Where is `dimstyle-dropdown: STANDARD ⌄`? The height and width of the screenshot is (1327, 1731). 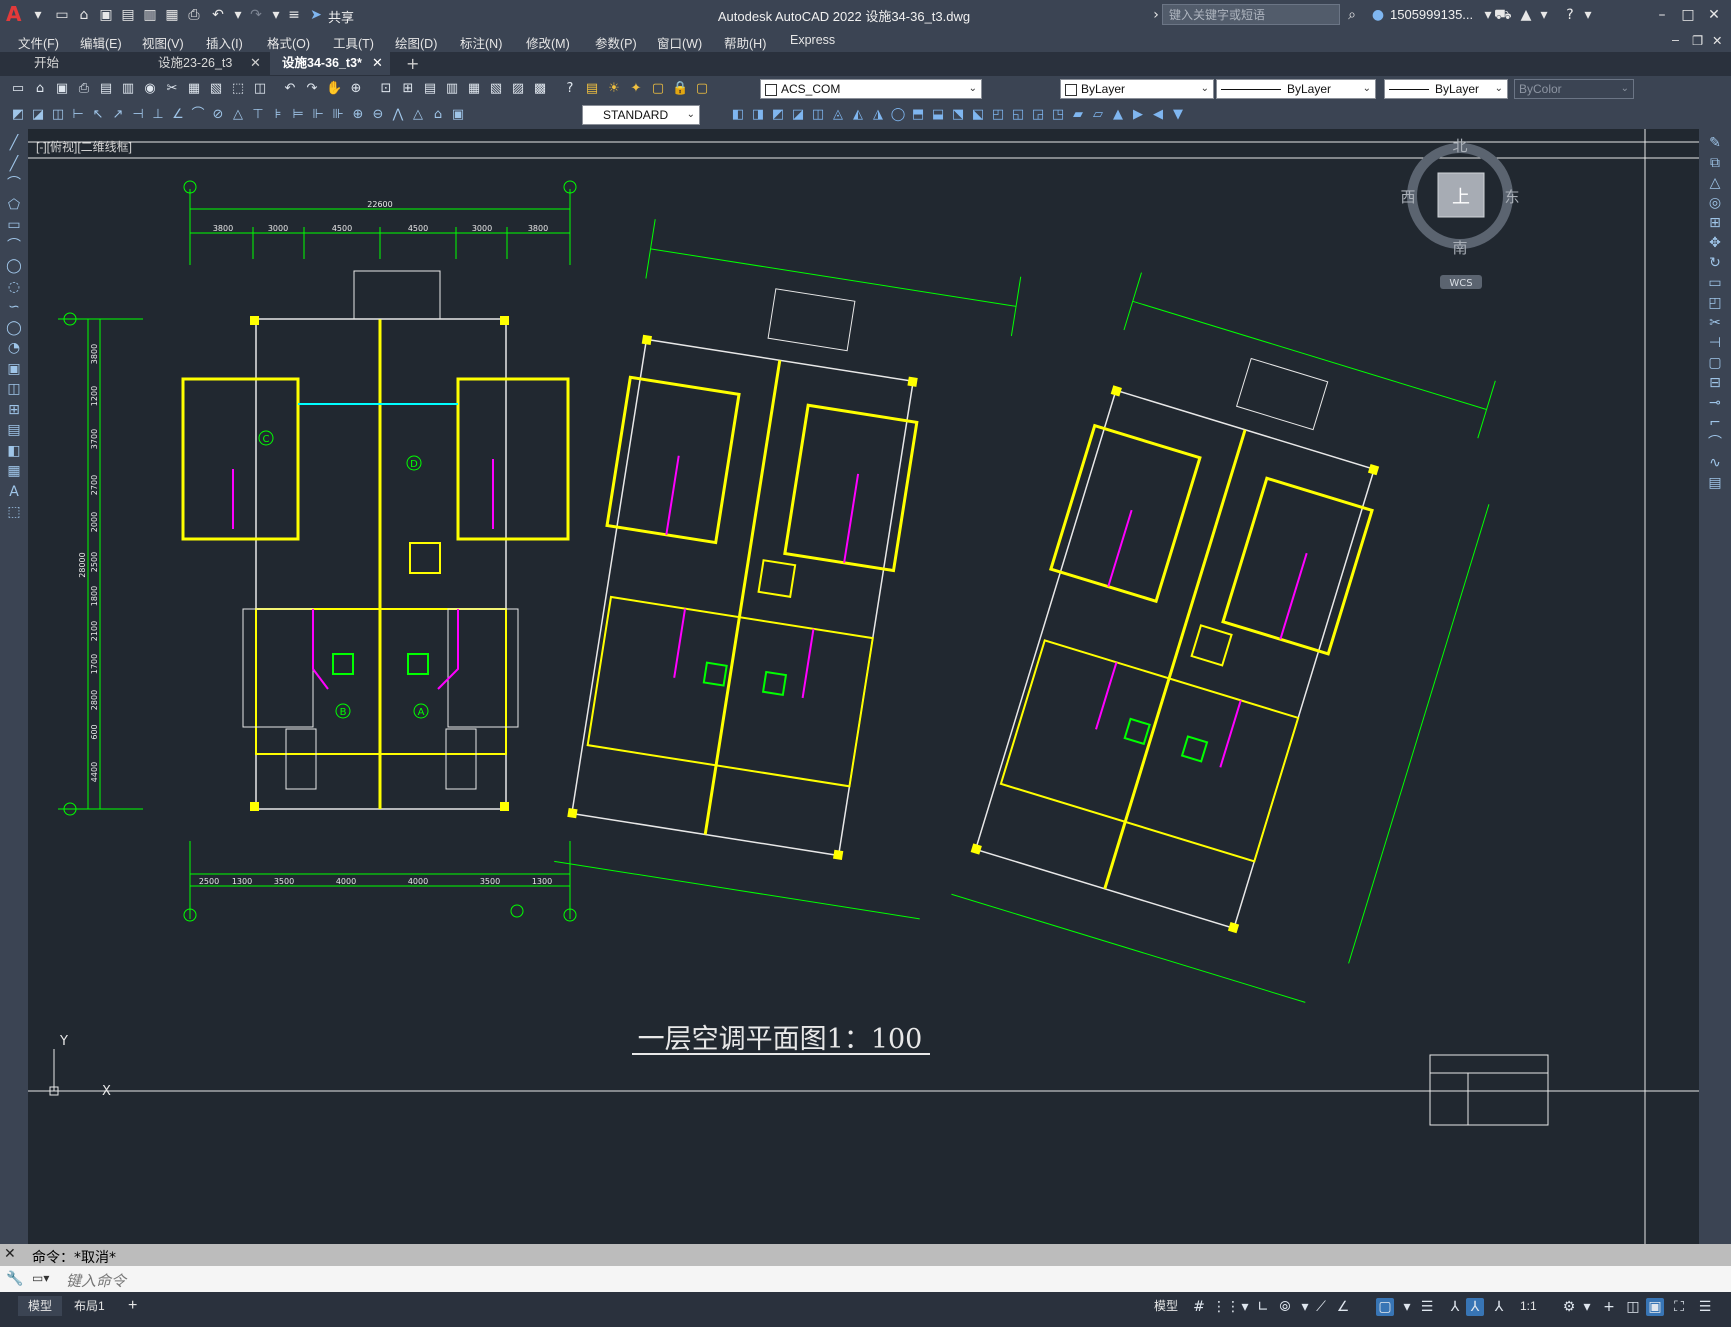 dimstyle-dropdown: STANDARD ⌄ is located at coordinates (641, 115).